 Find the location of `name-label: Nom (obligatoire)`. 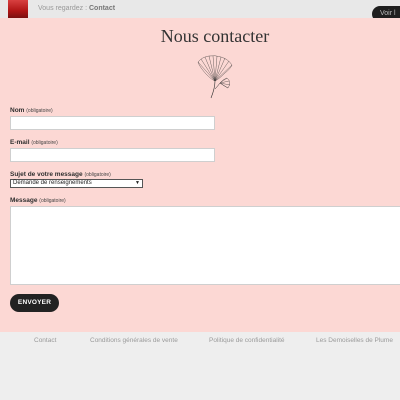

name-label: Nom (obligatoire) is located at coordinates (31, 110).